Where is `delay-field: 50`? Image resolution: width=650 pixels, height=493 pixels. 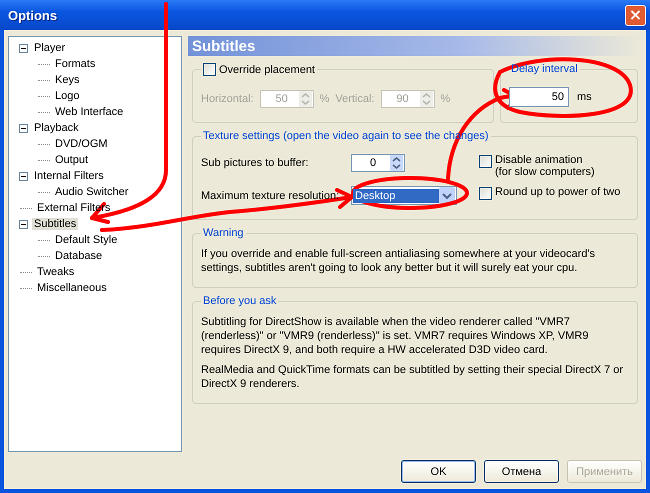
delay-field: 50 is located at coordinates (539, 97).